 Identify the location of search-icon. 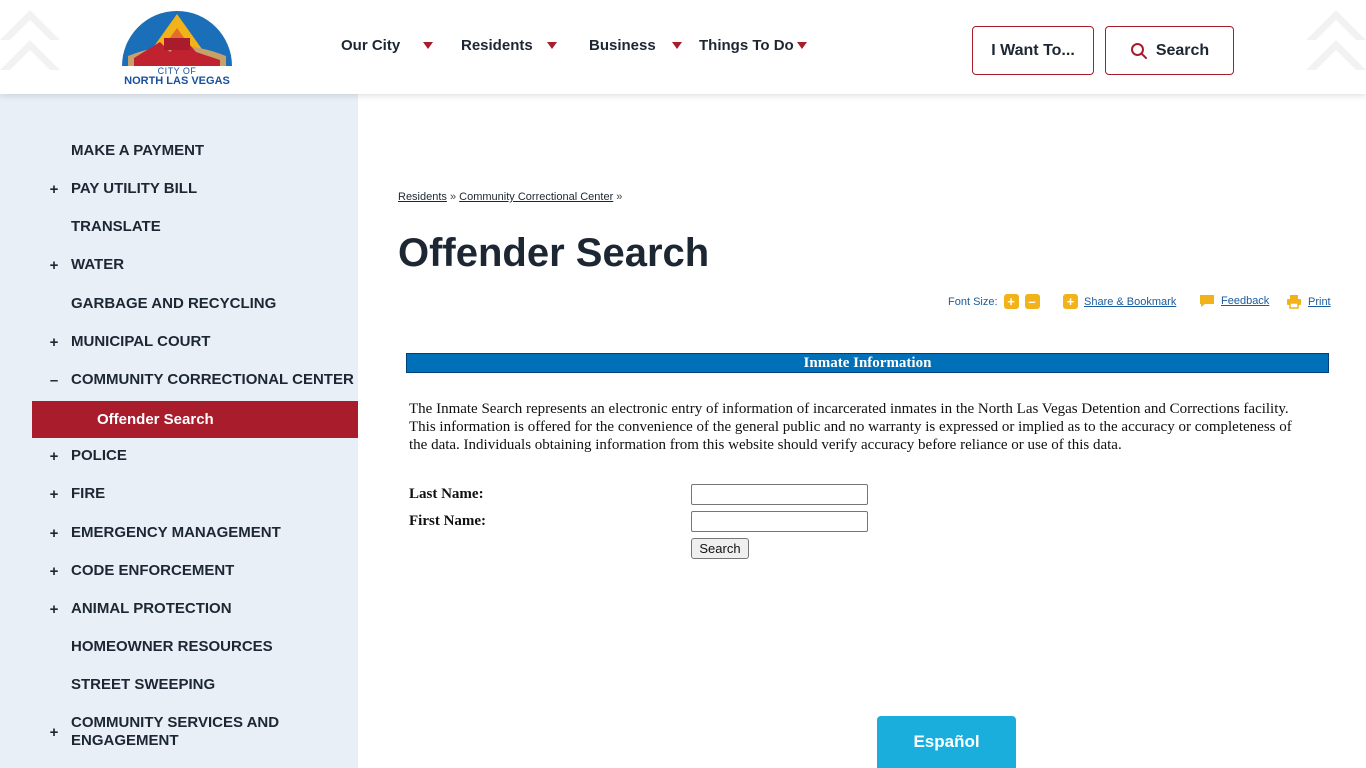
(1138, 50).